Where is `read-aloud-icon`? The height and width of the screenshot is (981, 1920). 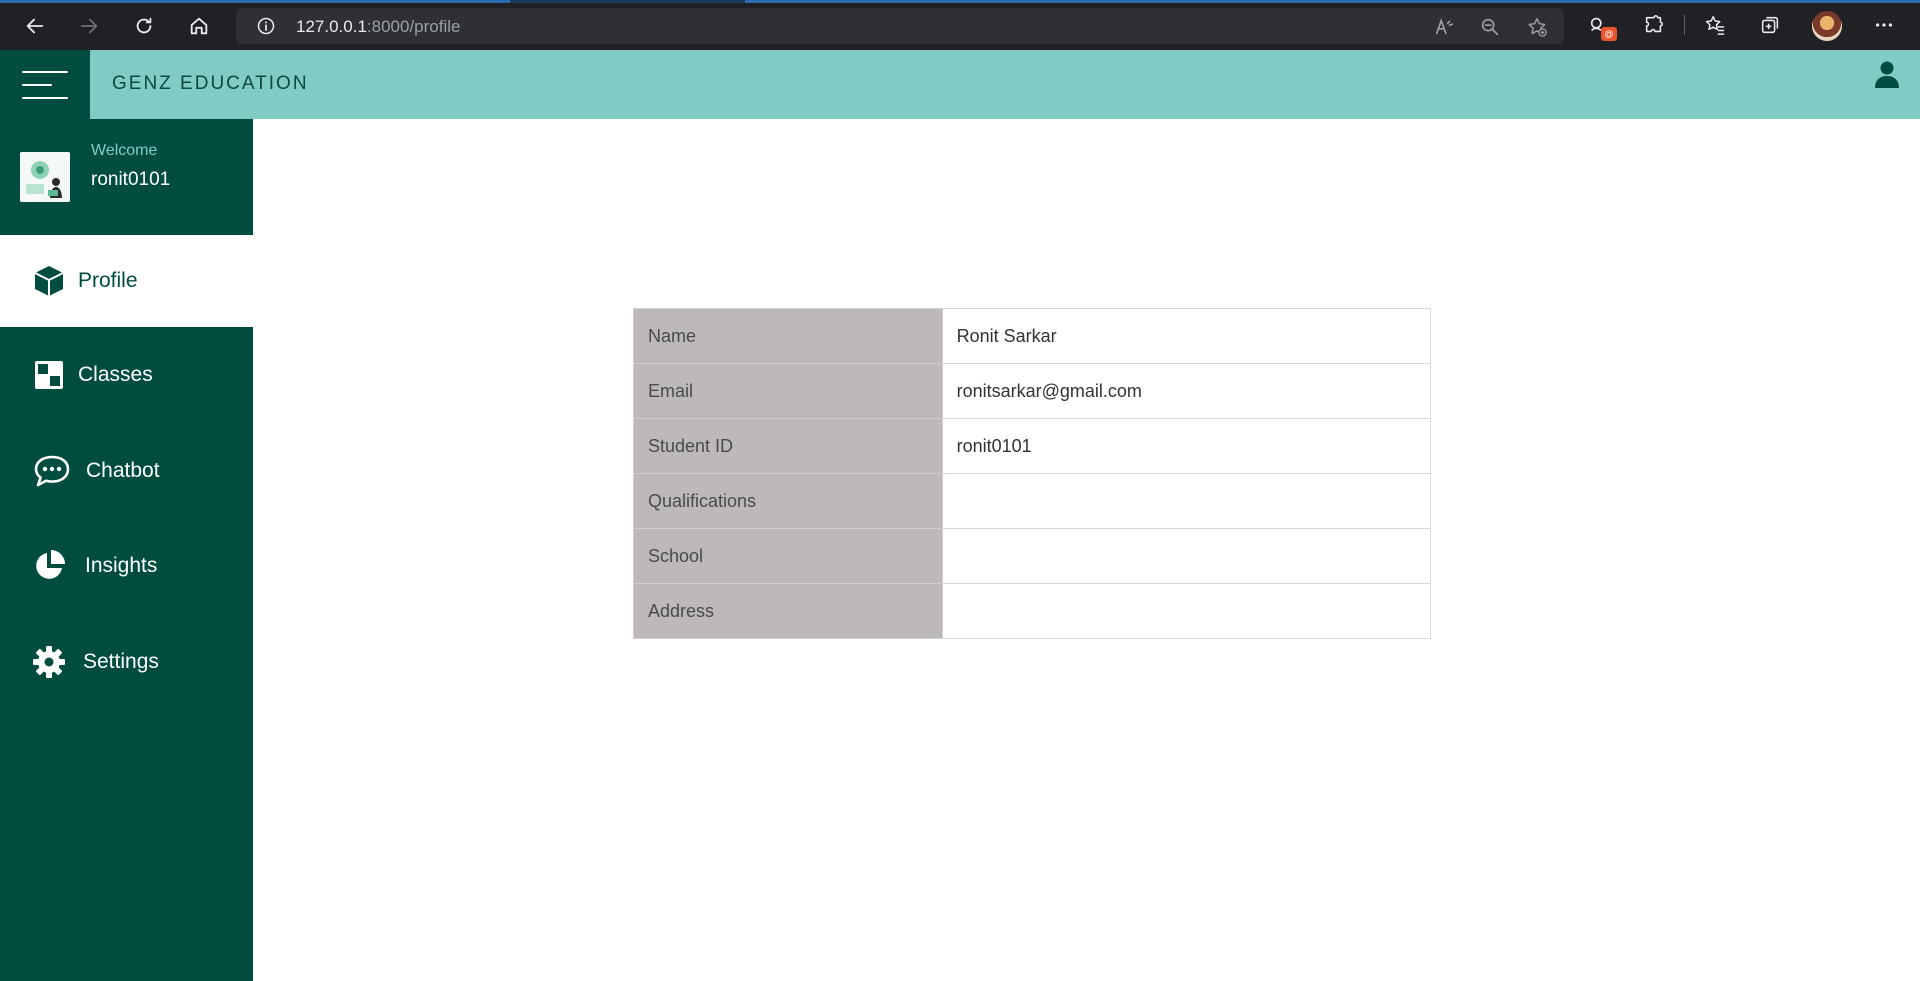 read-aloud-icon is located at coordinates (1444, 27).